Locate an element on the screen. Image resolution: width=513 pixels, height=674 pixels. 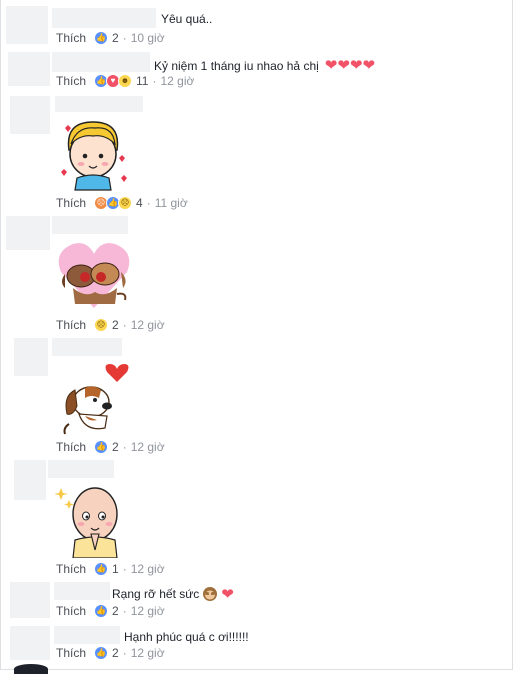
comment: Yêu quá.. Thích 👍 2 · 10 giờ is located at coordinates (255, 25).